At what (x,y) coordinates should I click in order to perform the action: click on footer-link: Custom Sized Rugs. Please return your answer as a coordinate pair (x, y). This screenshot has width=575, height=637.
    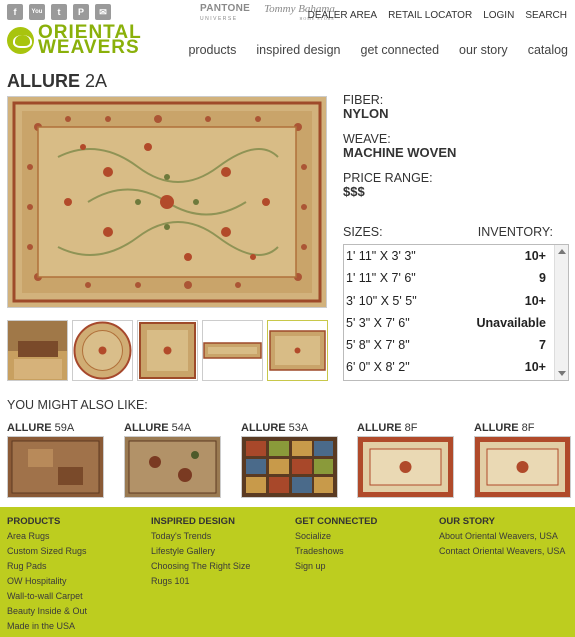
    Looking at the image, I should click on (47, 551).